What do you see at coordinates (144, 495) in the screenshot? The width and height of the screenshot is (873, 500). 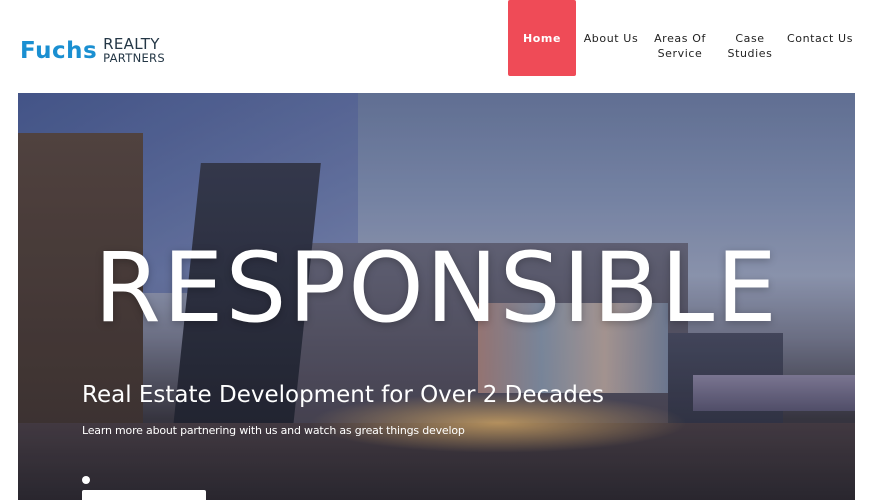 I see `hero-cta-button` at bounding box center [144, 495].